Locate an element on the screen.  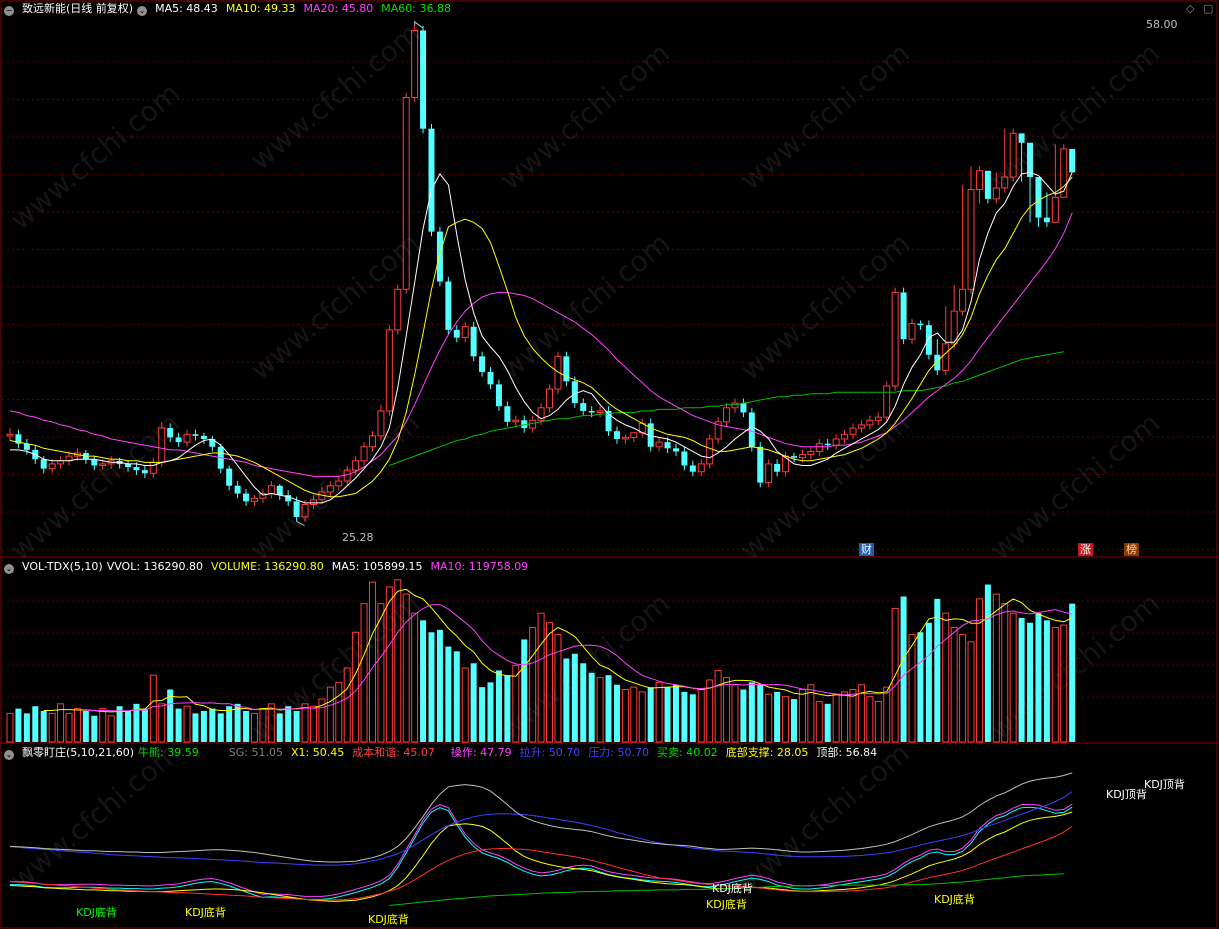
caozuo-value: 操作: 47.79 is located at coordinates (481, 752).